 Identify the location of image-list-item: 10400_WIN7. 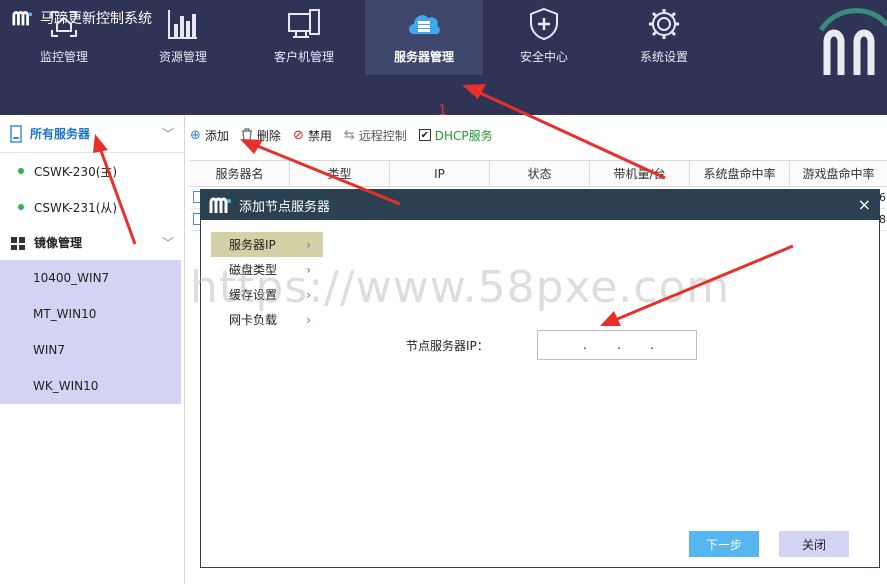
(90, 278).